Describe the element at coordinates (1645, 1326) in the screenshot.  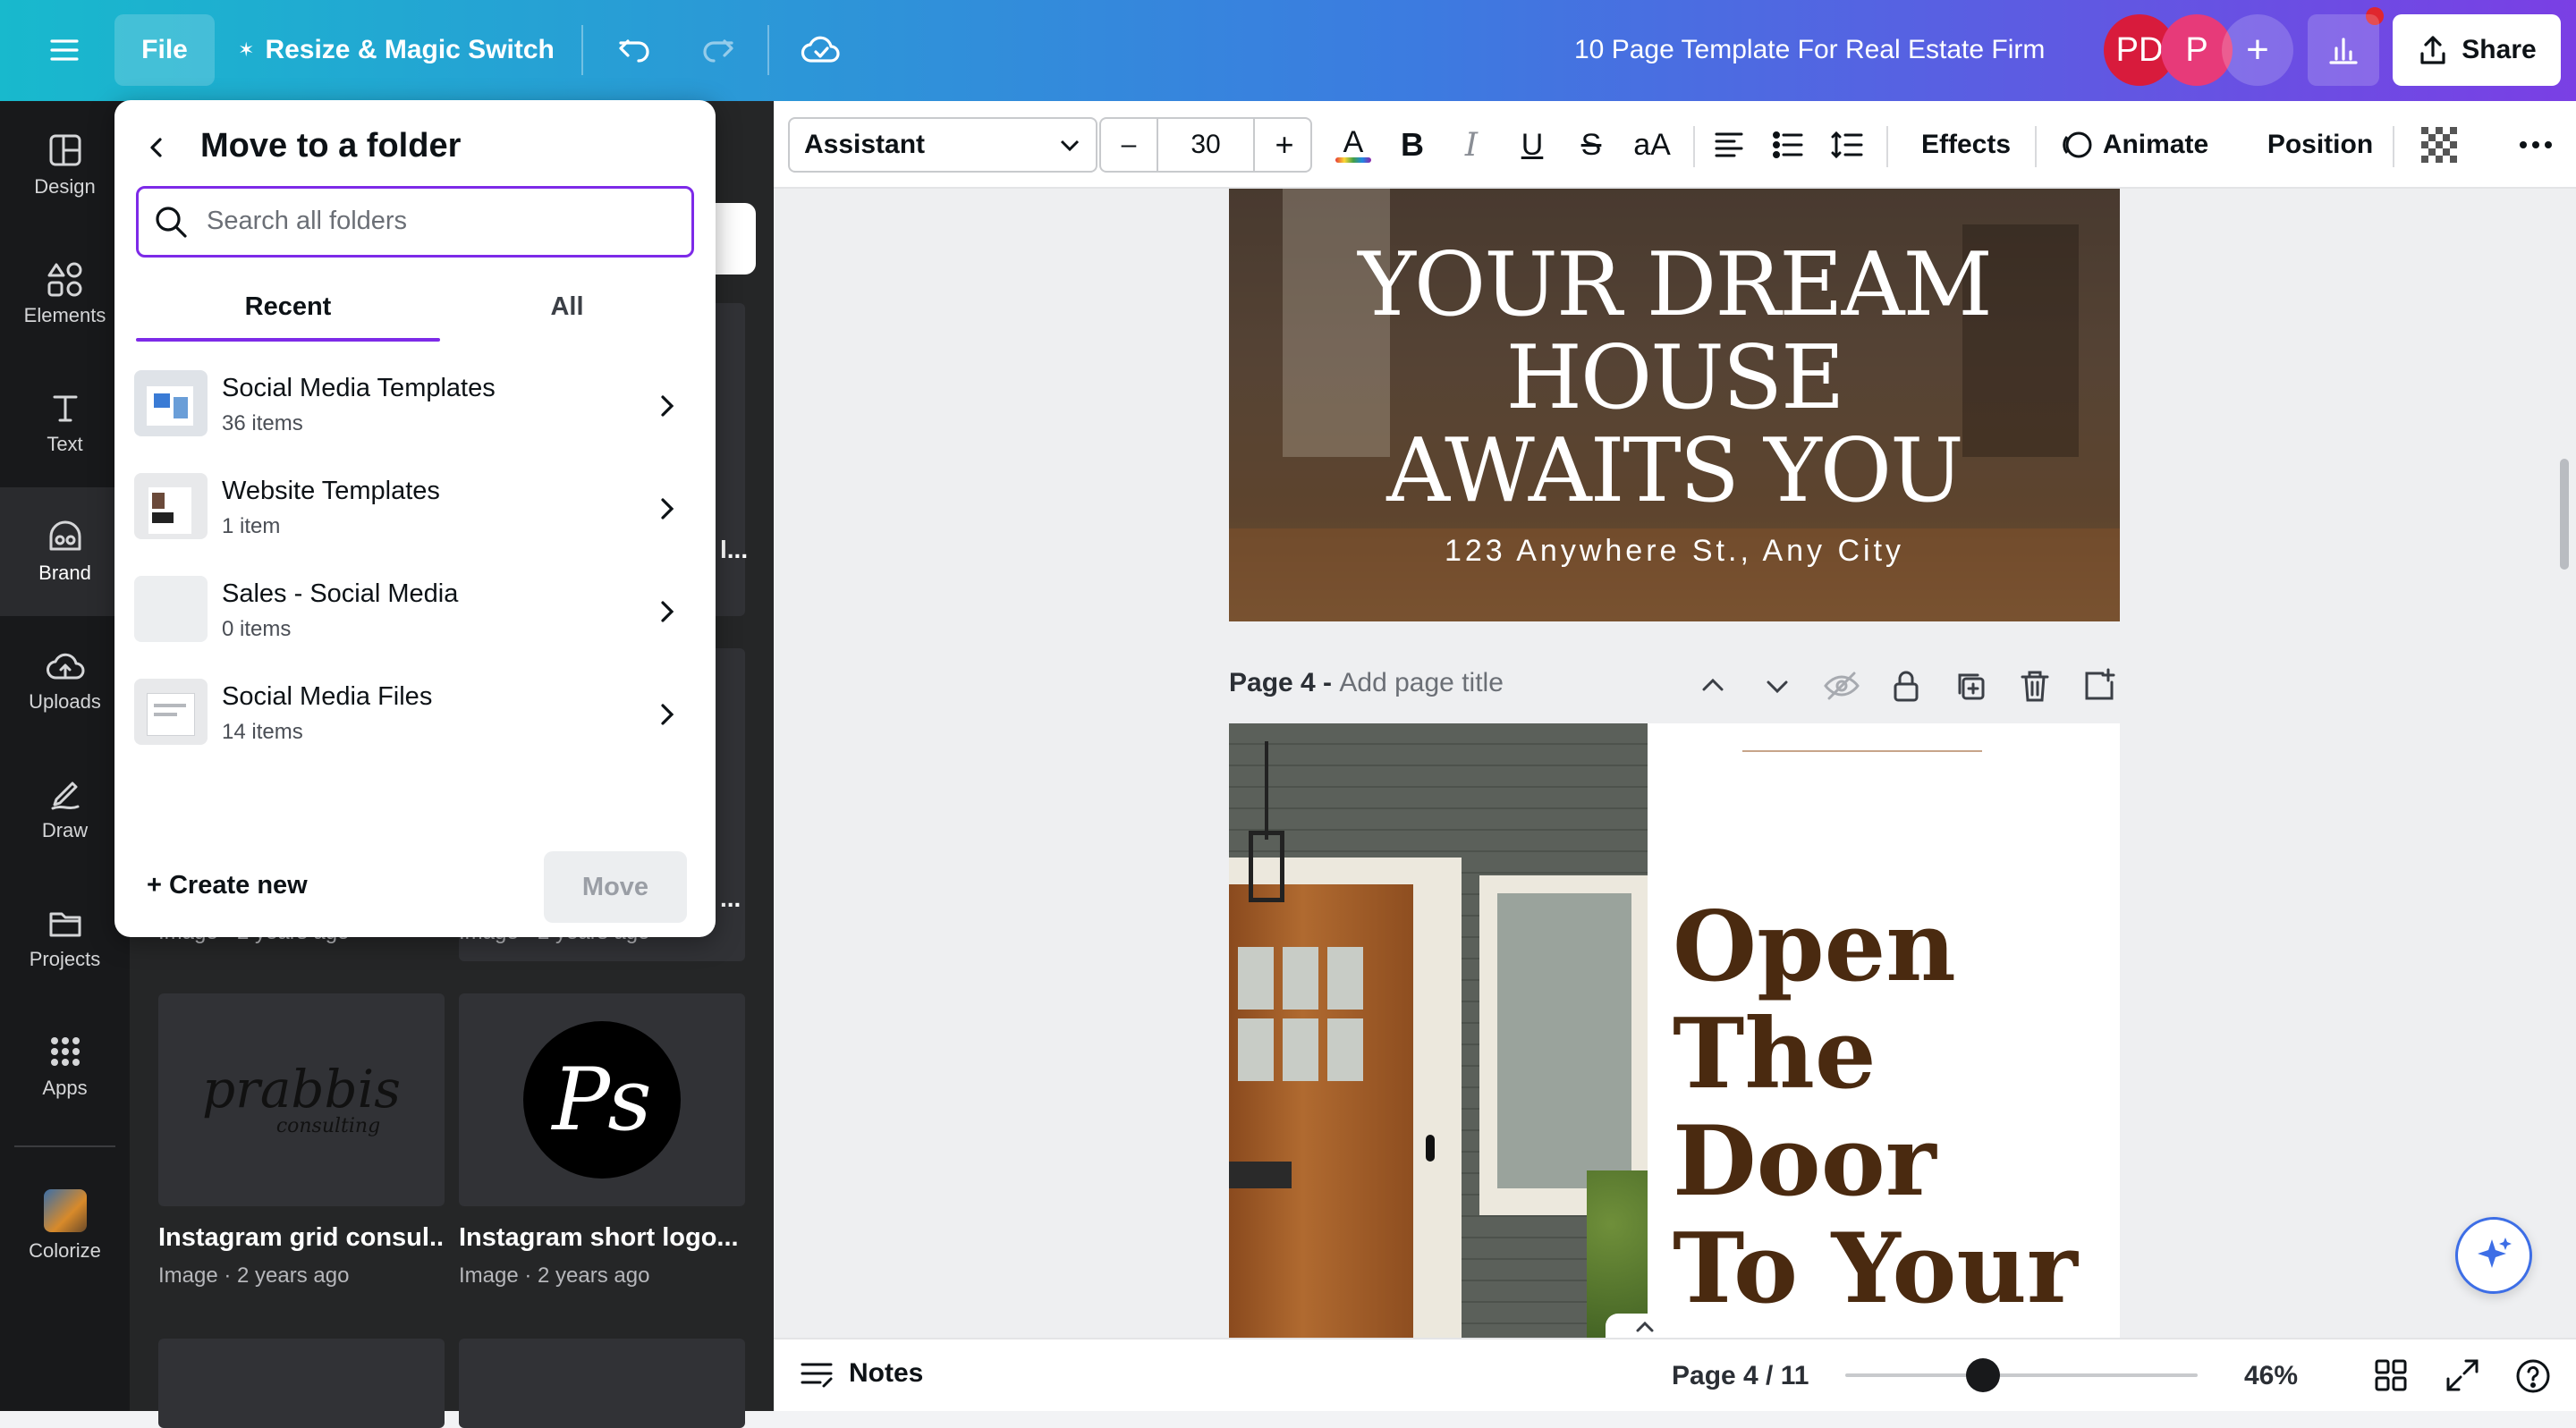
I see `show-pages-handle` at that location.